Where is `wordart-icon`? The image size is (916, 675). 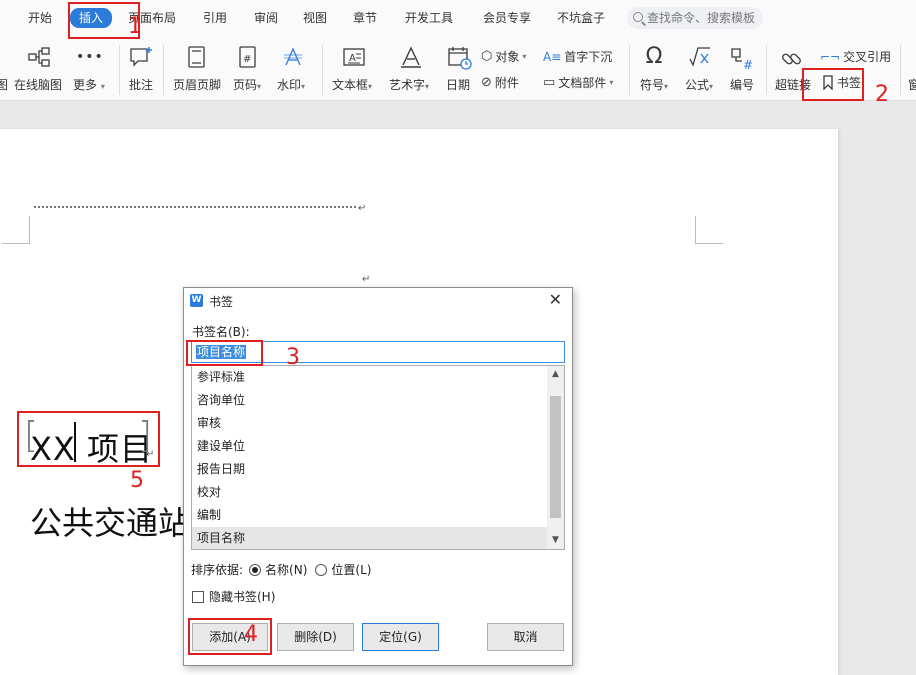
wordart-icon is located at coordinates (411, 57).